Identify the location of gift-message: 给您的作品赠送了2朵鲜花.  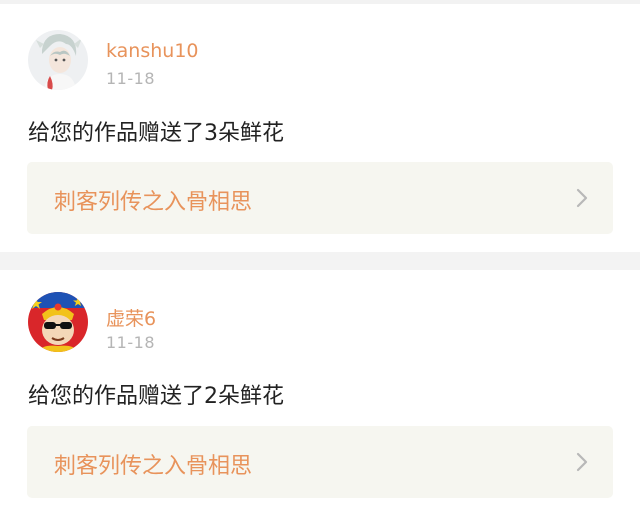
(156, 396).